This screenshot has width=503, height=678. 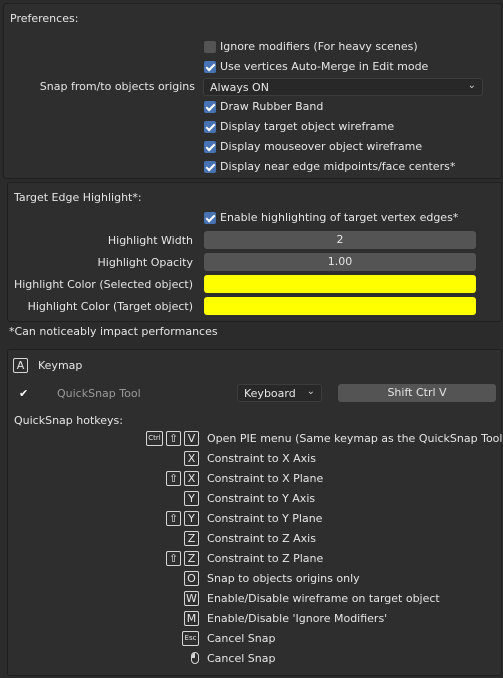 I want to click on hotkey-keys: W, so click(x=190, y=598).